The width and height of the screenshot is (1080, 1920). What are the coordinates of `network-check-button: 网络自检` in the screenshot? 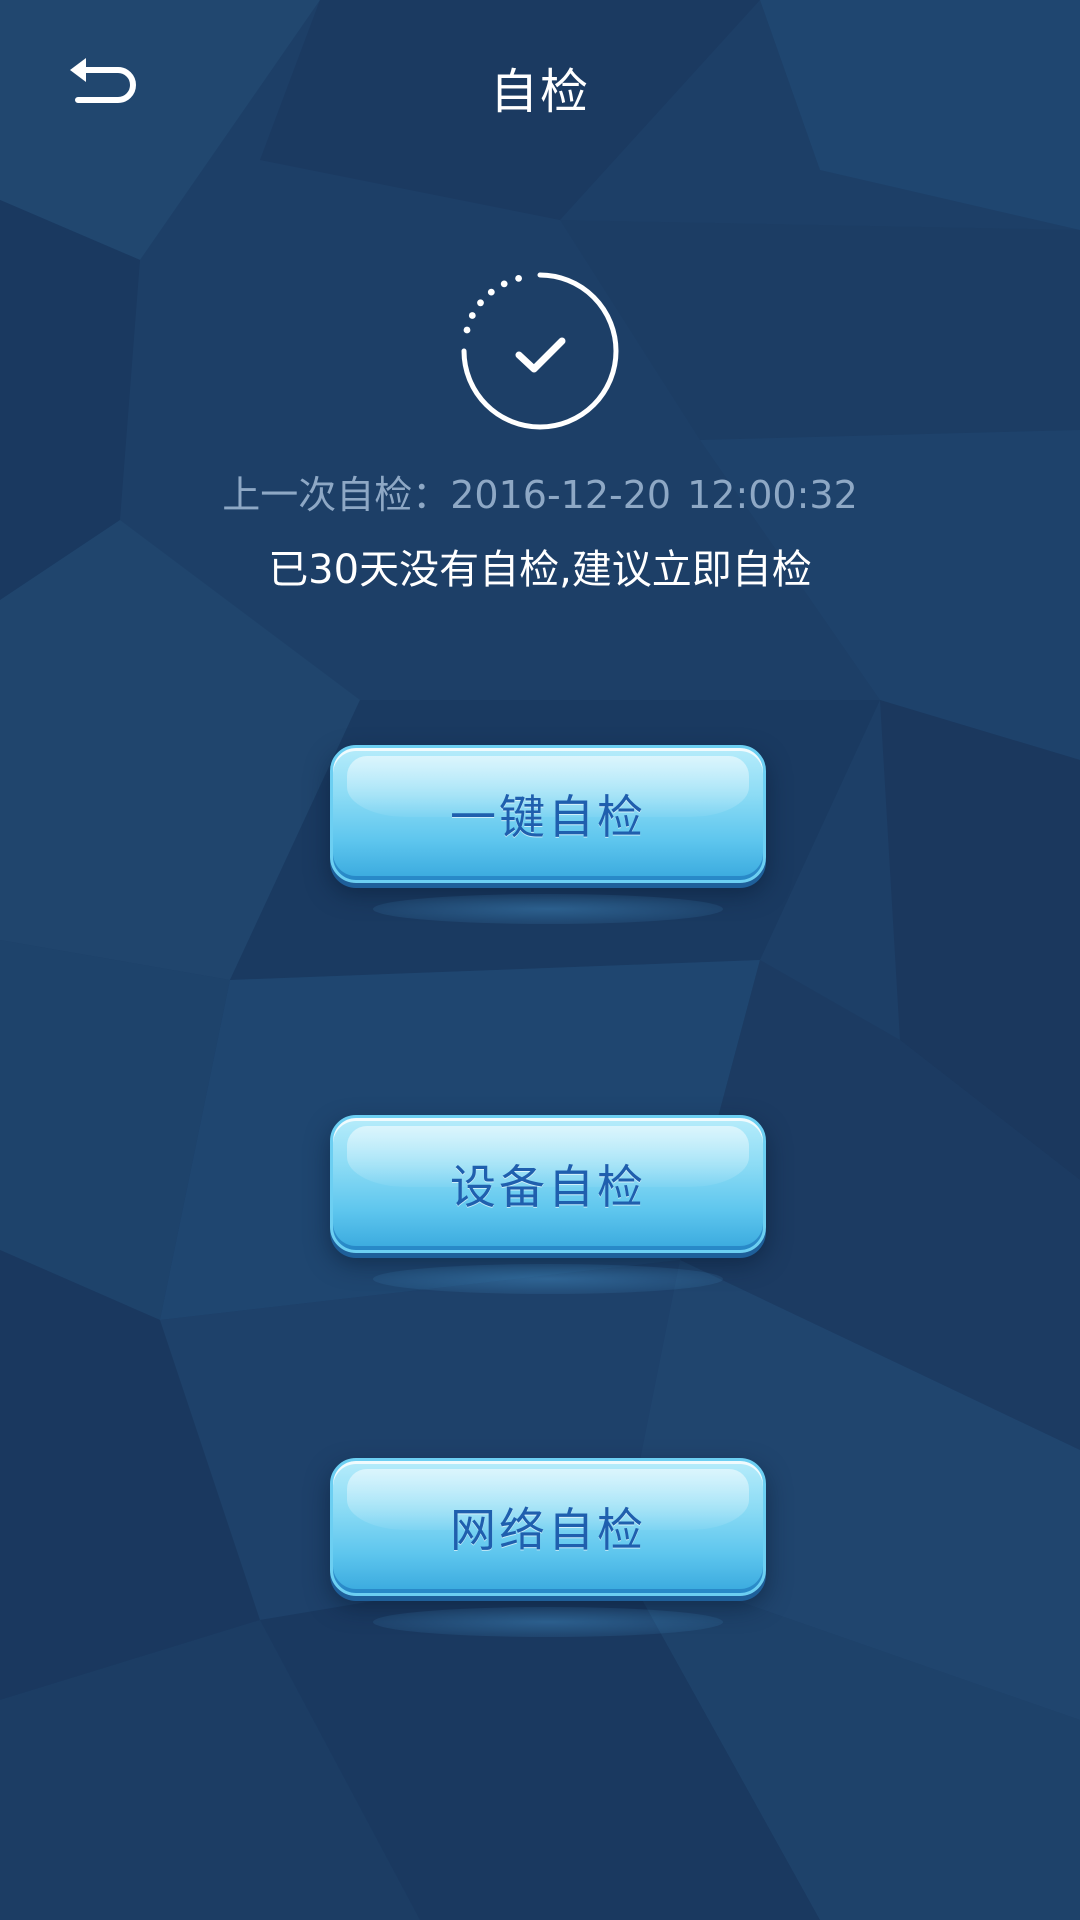 It's located at (548, 1547).